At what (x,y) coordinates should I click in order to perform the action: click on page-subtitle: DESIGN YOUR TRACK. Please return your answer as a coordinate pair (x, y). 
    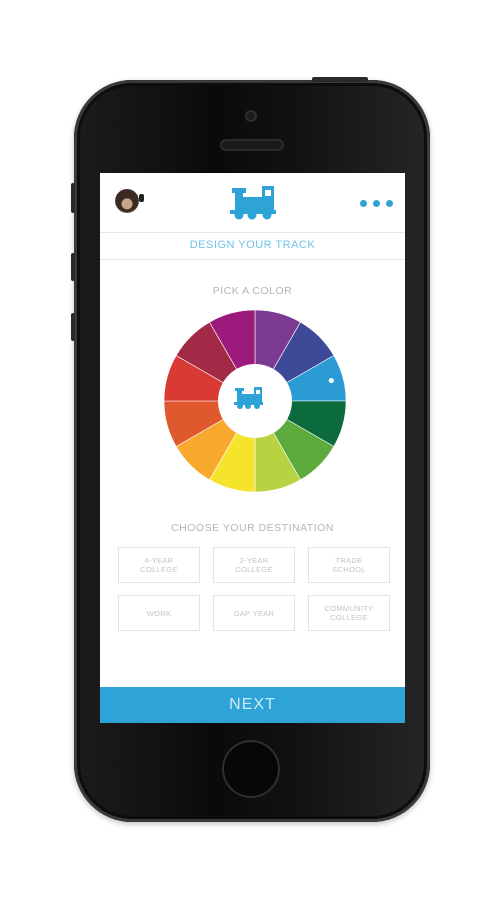
    Looking at the image, I should click on (252, 246).